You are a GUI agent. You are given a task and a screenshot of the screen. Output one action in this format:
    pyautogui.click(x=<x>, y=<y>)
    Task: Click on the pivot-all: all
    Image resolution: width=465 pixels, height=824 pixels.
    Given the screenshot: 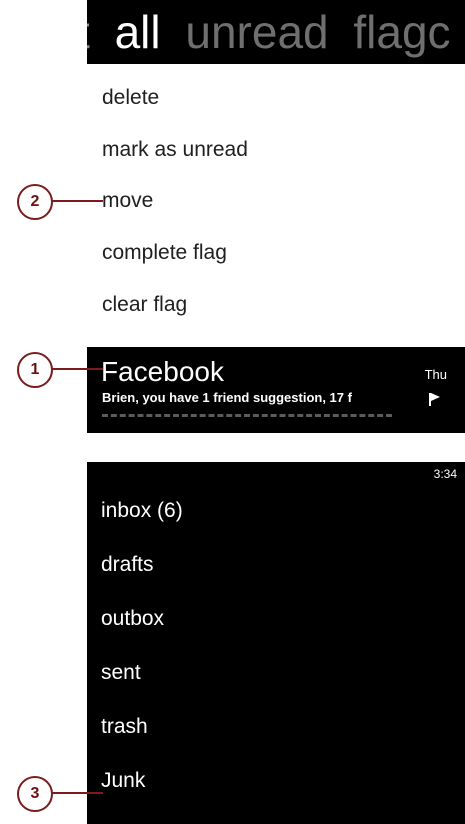 What is the action you would take?
    pyautogui.click(x=138, y=32)
    